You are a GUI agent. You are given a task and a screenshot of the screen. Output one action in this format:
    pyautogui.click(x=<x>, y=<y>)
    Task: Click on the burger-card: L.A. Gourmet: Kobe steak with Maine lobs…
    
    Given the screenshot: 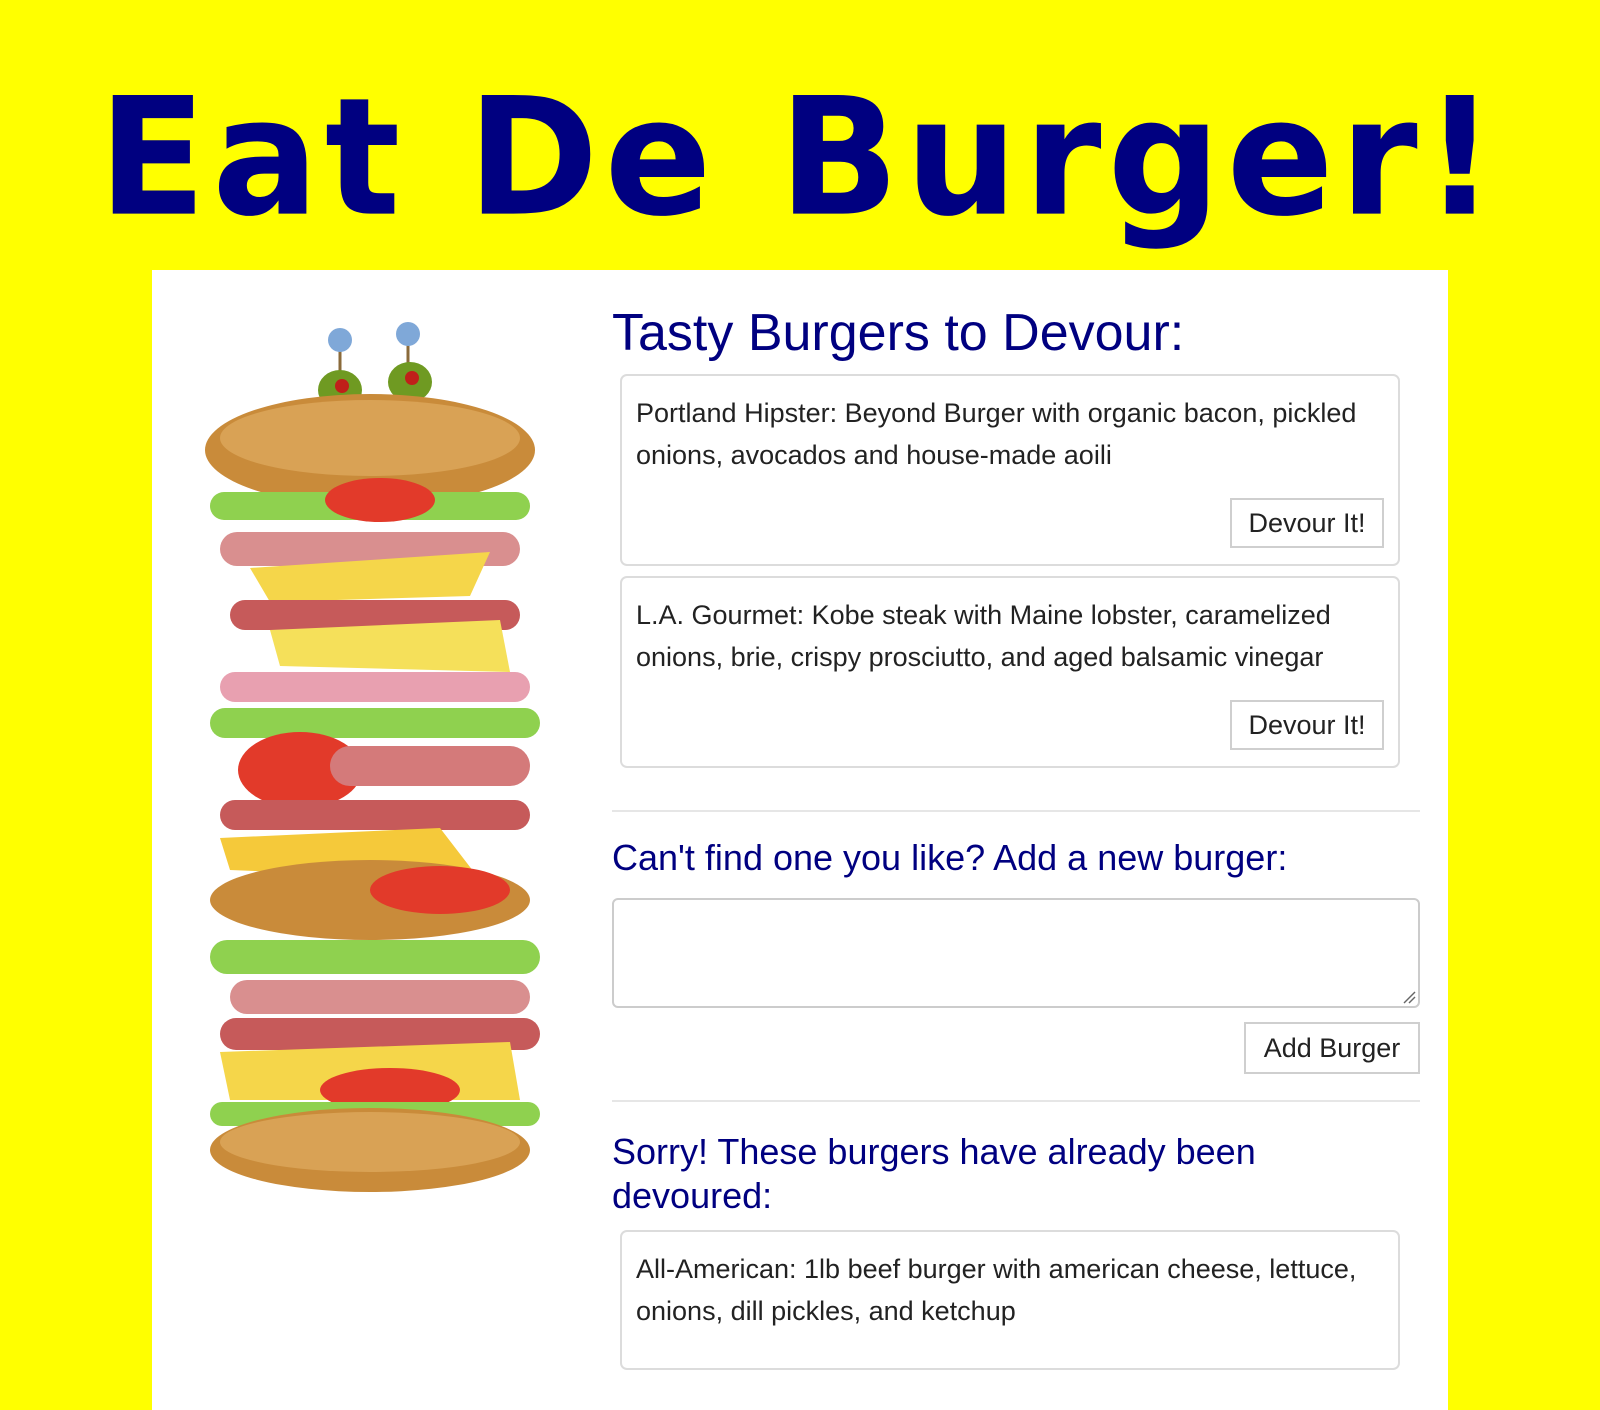 What is the action you would take?
    pyautogui.click(x=1010, y=672)
    